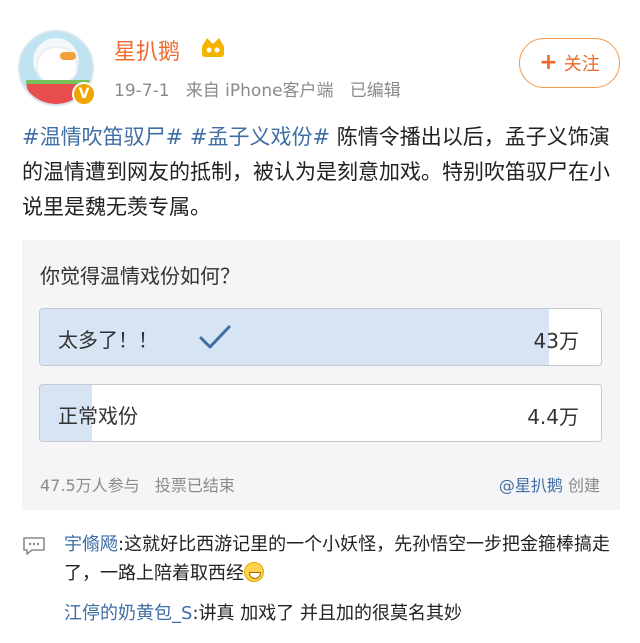  I want to click on comment-icon, so click(34, 546).